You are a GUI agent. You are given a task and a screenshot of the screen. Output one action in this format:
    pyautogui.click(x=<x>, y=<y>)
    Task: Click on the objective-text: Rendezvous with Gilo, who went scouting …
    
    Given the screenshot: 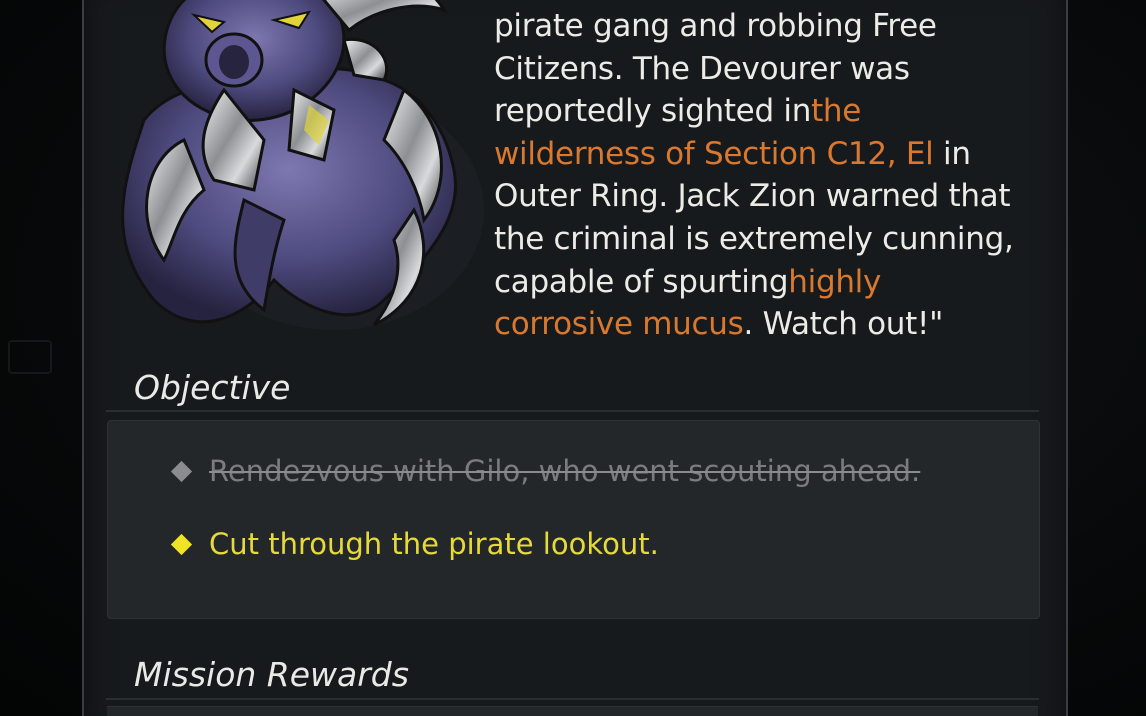 What is the action you would take?
    pyautogui.click(x=565, y=471)
    